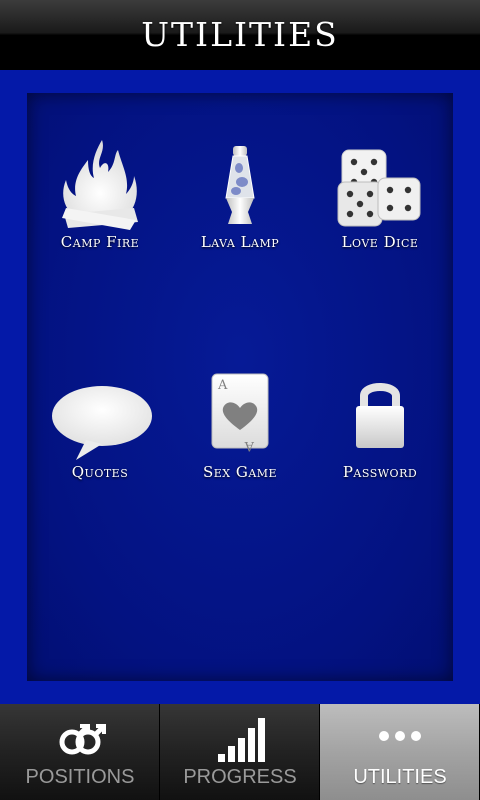 This screenshot has height=800, width=480. I want to click on tab-progress: PROGRESS, so click(240, 752).